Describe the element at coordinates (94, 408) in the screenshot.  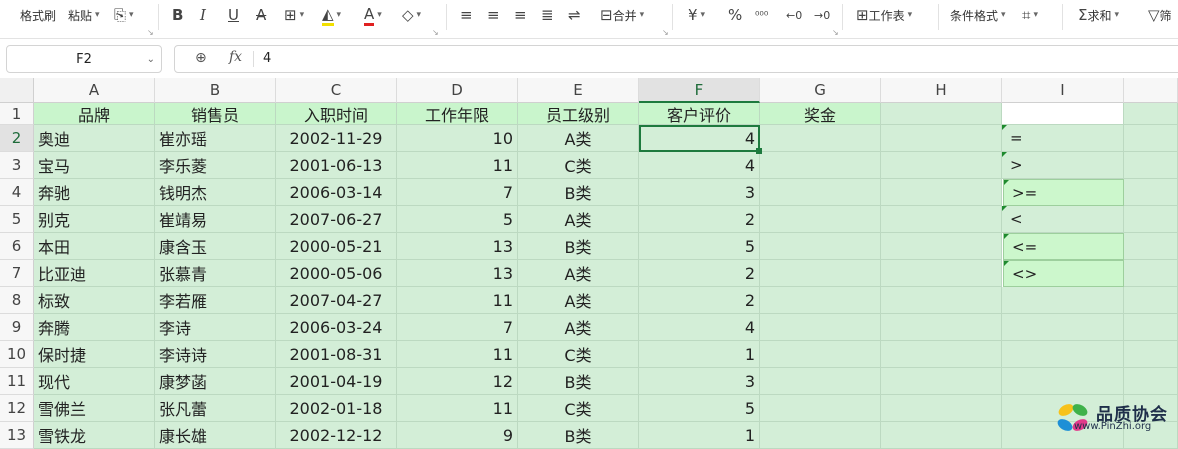
I see `data-cell: 雪佛兰` at that location.